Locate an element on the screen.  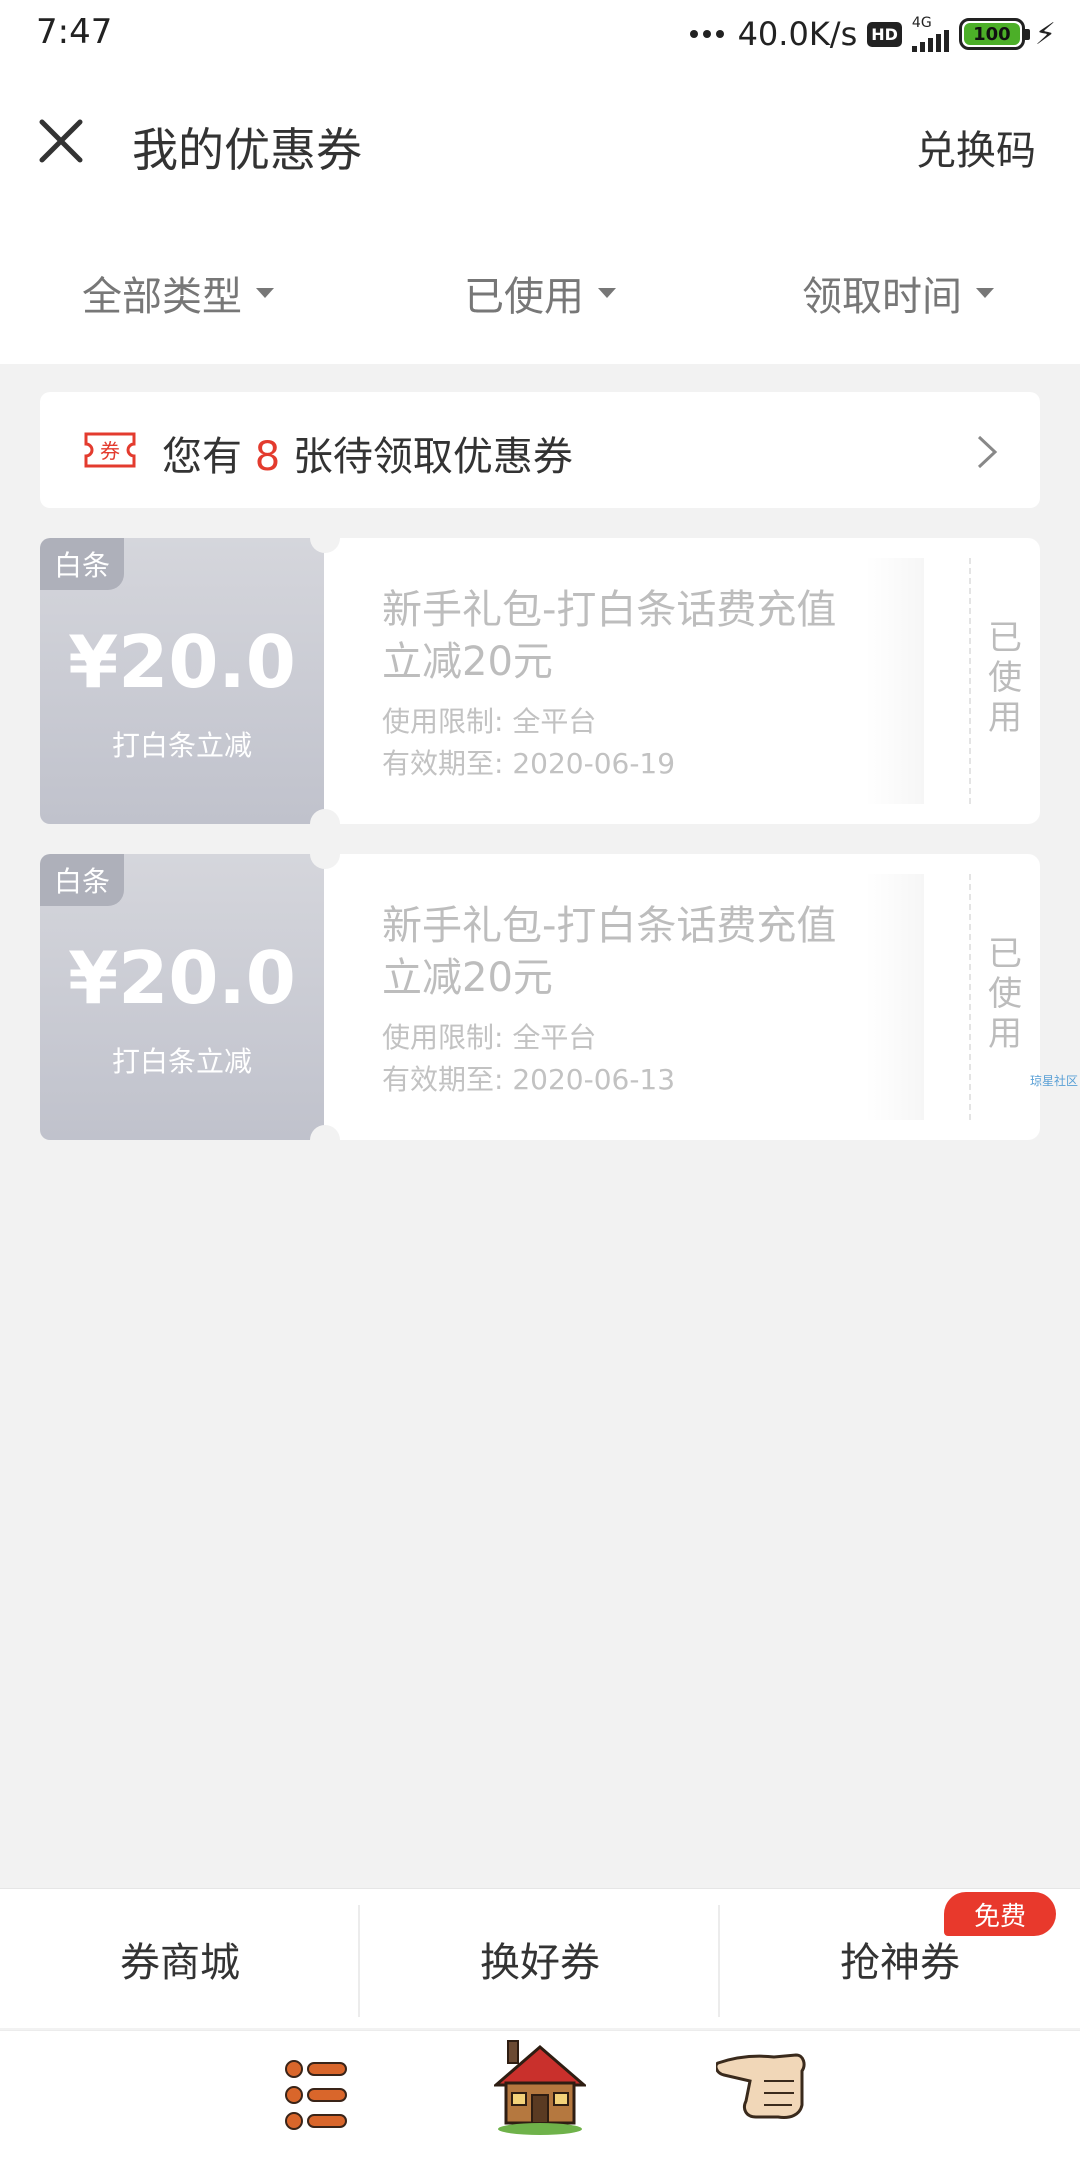
more-dots-icon is located at coordinates (706, 34).